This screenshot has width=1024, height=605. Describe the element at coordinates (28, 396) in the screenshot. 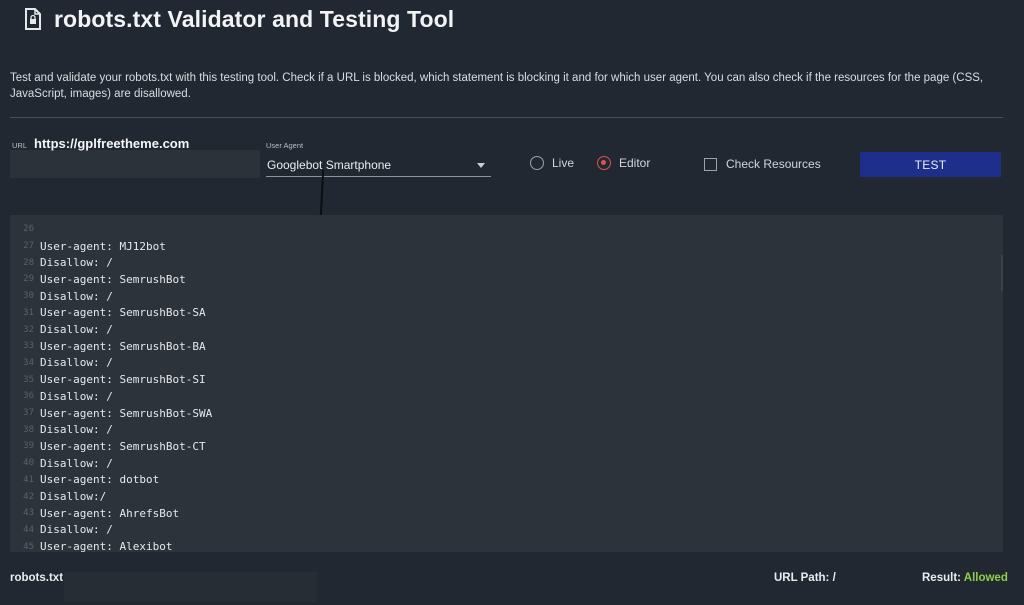

I see `line-number: 36` at that location.